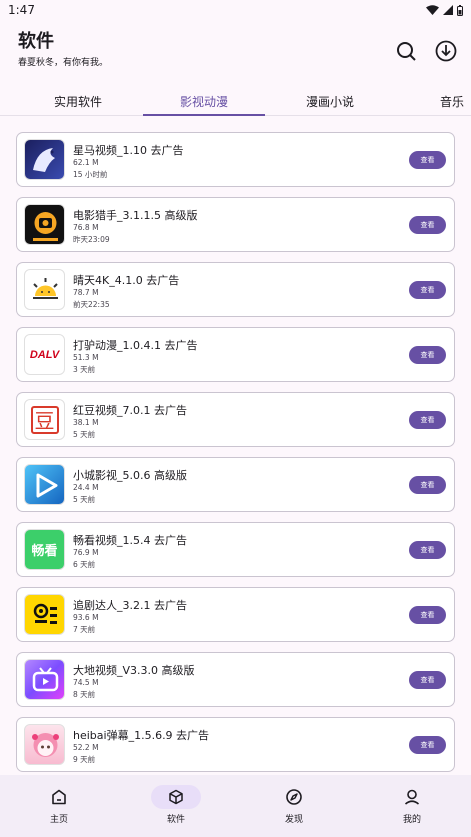 Image resolution: width=471 pixels, height=837 pixels. Describe the element at coordinates (235, 806) in the screenshot. I see `bottom-nav: 主页 软件 发现 我的` at that location.